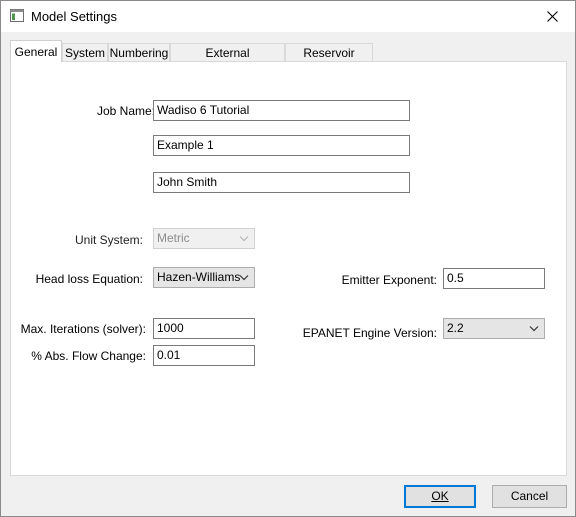 This screenshot has height=517, width=576. I want to click on unit-system-value: Metric, so click(173, 238).